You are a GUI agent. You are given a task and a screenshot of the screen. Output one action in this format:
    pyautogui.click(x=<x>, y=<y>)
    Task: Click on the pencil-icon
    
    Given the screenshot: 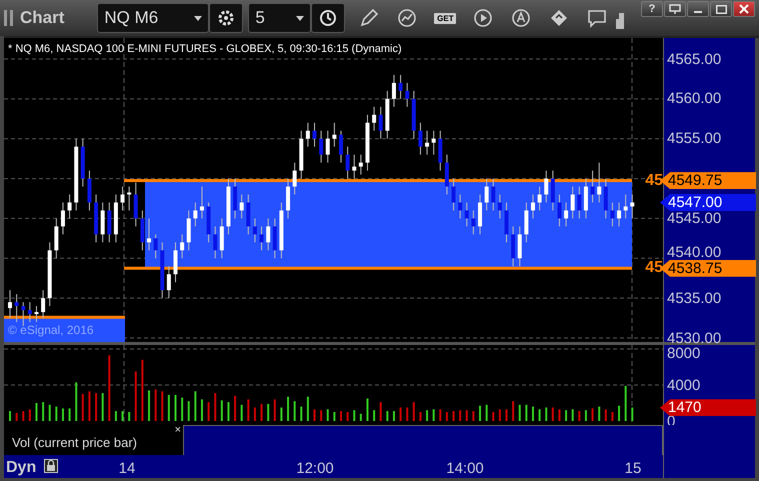 What is the action you would take?
    pyautogui.click(x=369, y=18)
    